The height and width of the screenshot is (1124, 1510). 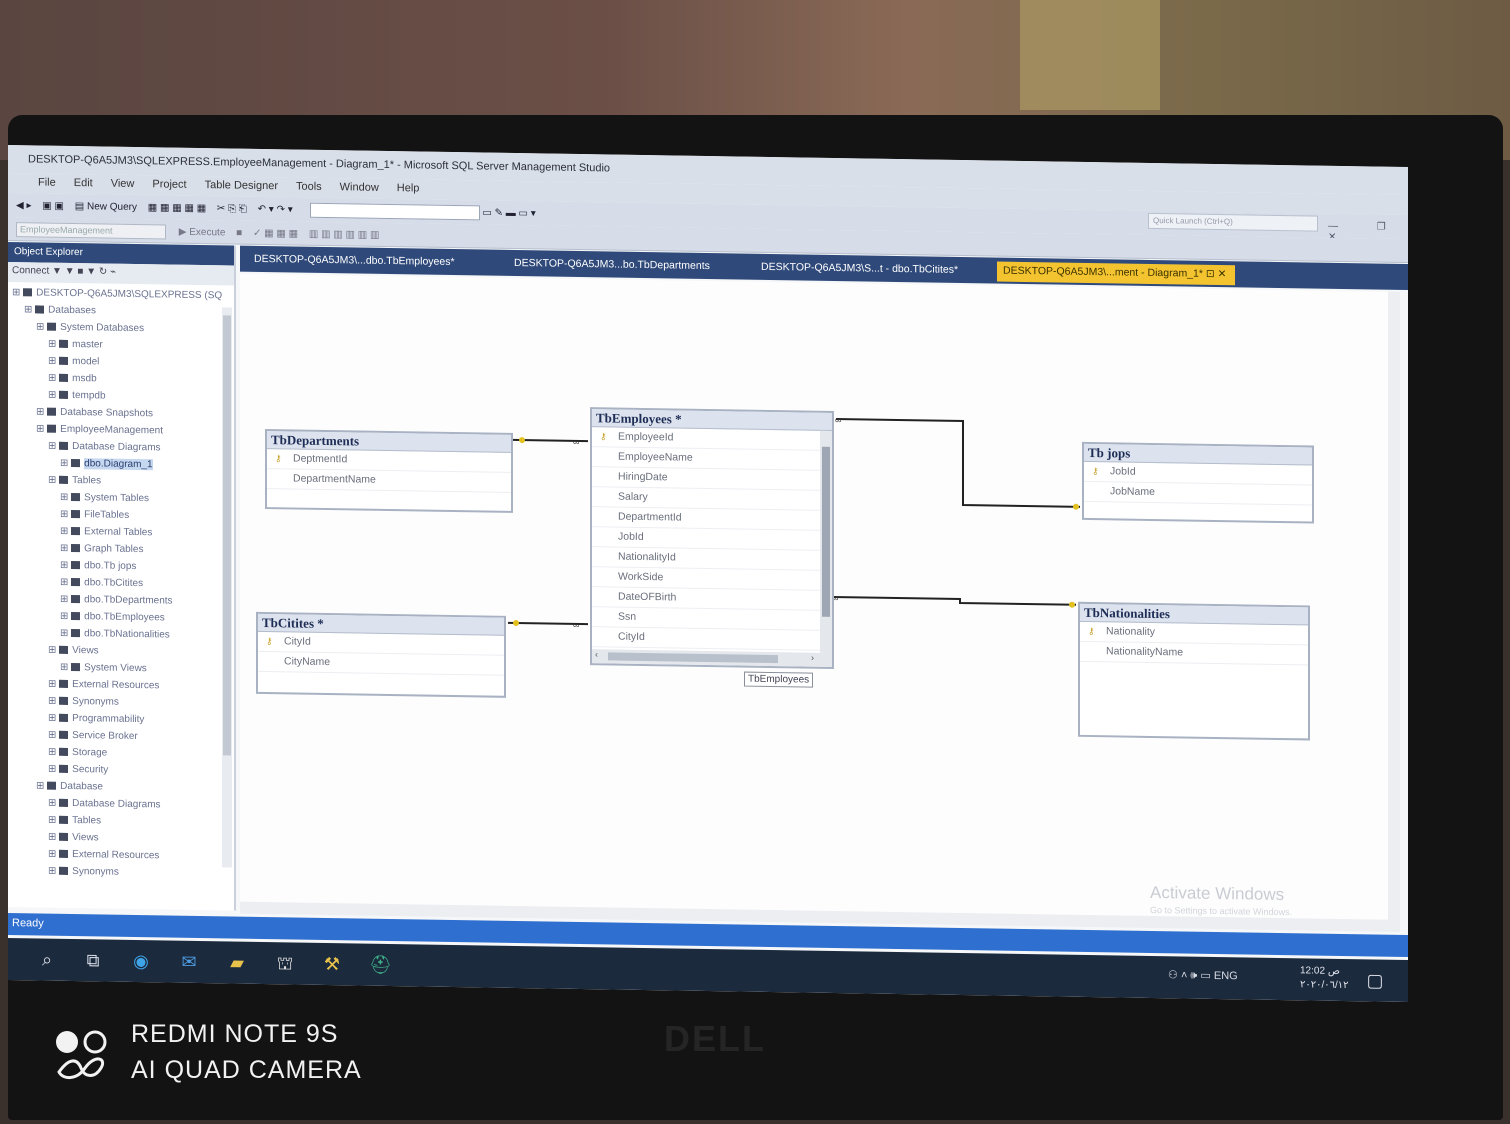 What do you see at coordinates (93, 960) in the screenshot?
I see `task-view-icon: ⧉` at bounding box center [93, 960].